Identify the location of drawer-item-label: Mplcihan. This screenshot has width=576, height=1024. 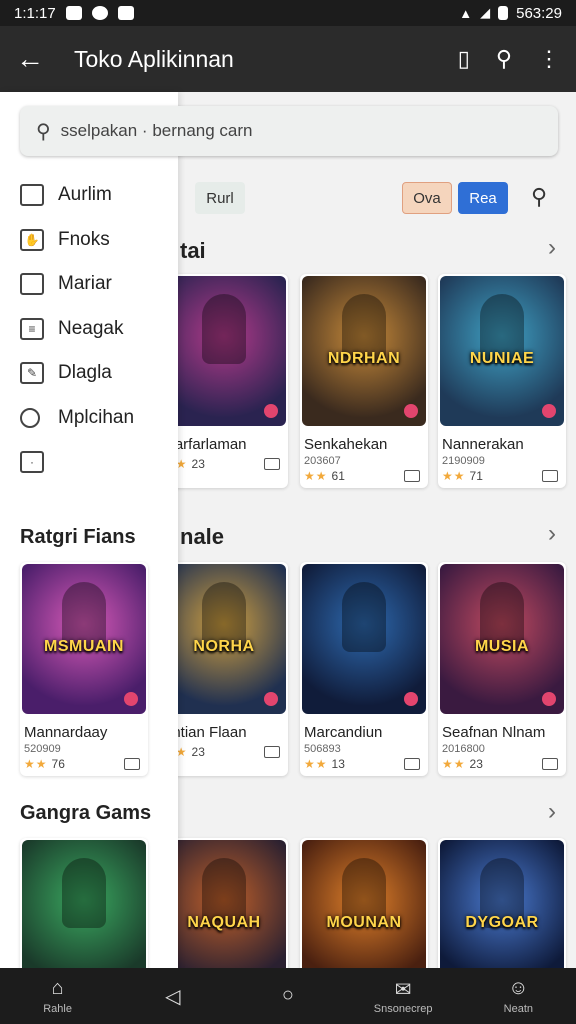
(96, 417).